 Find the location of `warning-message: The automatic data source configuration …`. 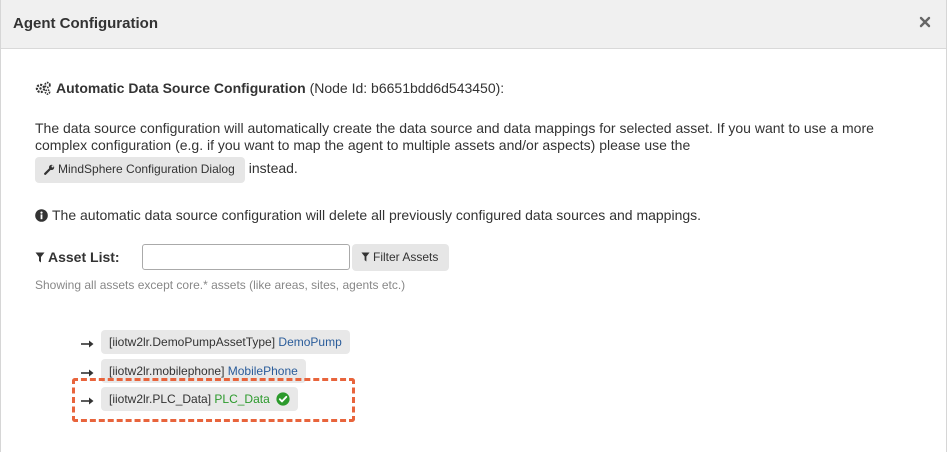

warning-message: The automatic data source configuration … is located at coordinates (368, 216).